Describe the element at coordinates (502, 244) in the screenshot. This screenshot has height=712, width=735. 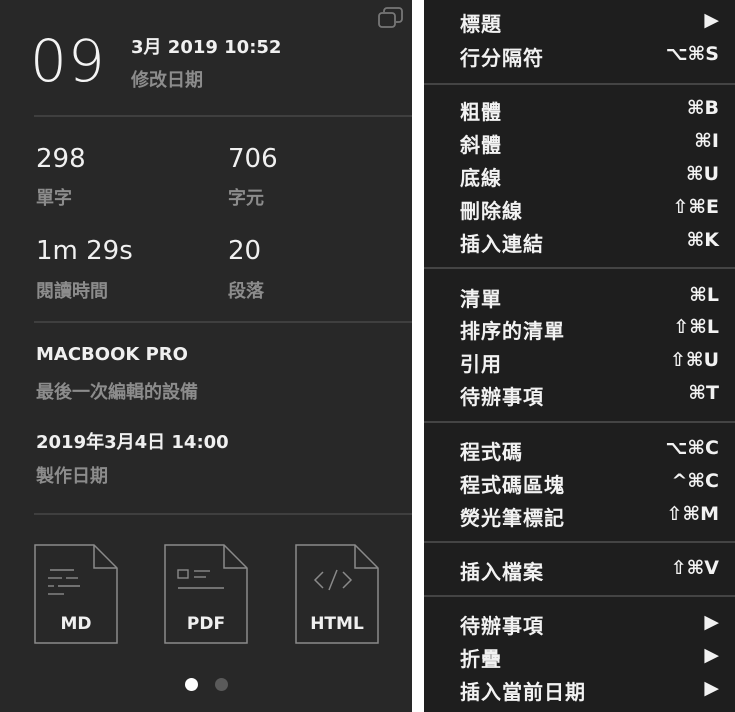
I see `menu-item-label: 插入連結` at that location.